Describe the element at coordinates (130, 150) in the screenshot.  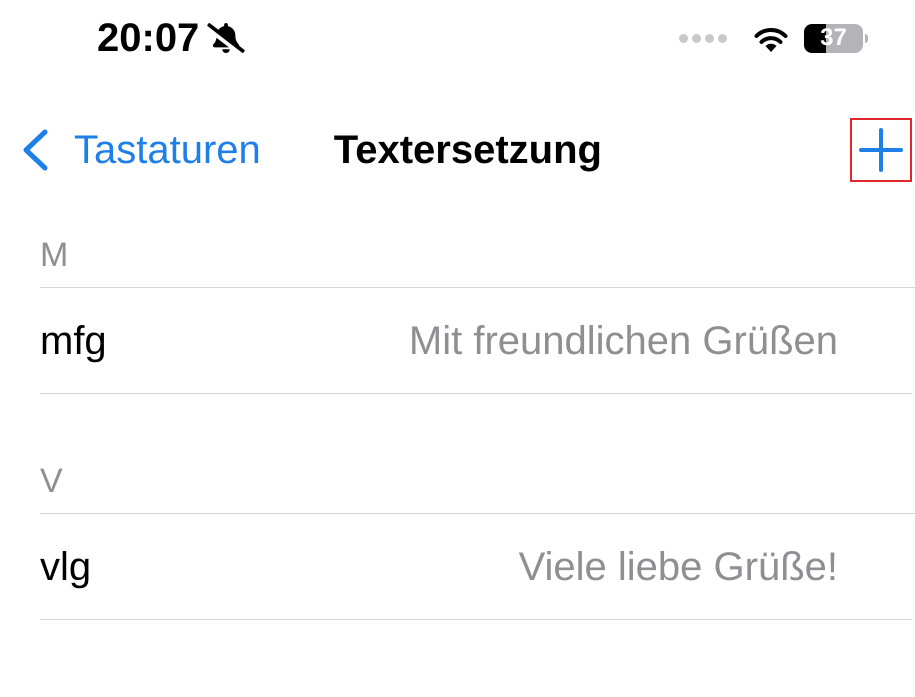
I see `back-button: Tastaturen` at that location.